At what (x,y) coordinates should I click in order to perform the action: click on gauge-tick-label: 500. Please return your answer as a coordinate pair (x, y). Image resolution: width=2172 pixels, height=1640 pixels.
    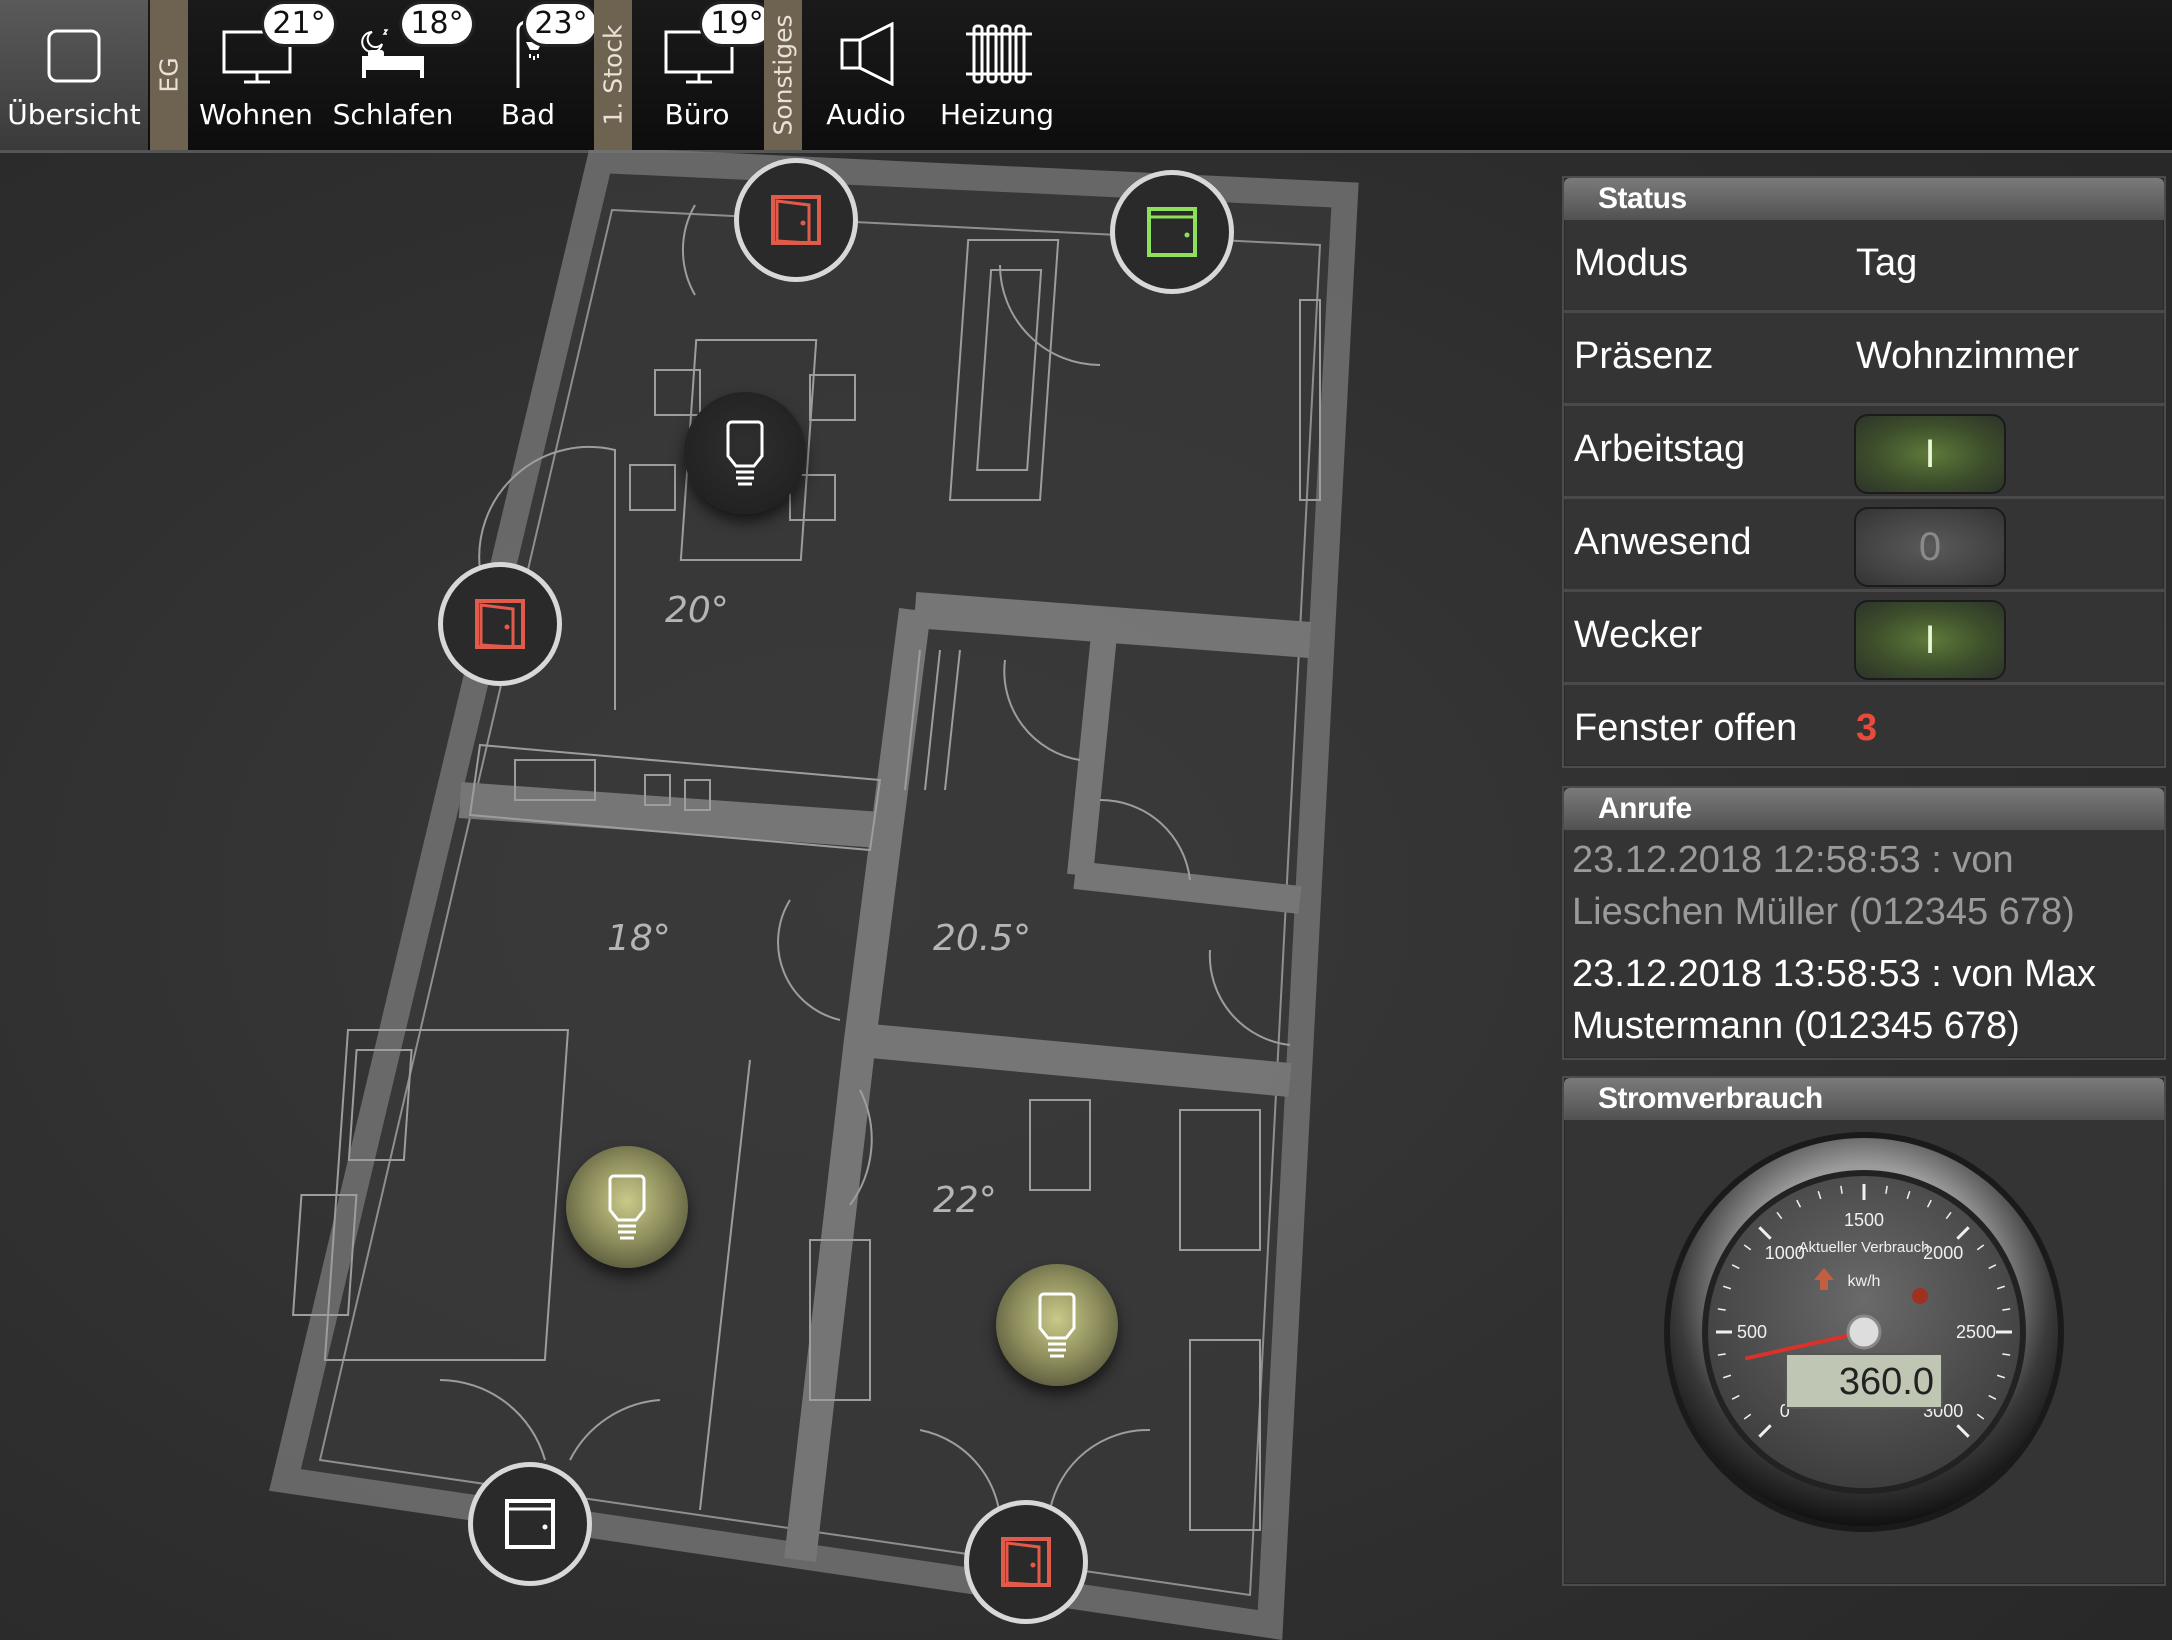
    Looking at the image, I should click on (1752, 1332).